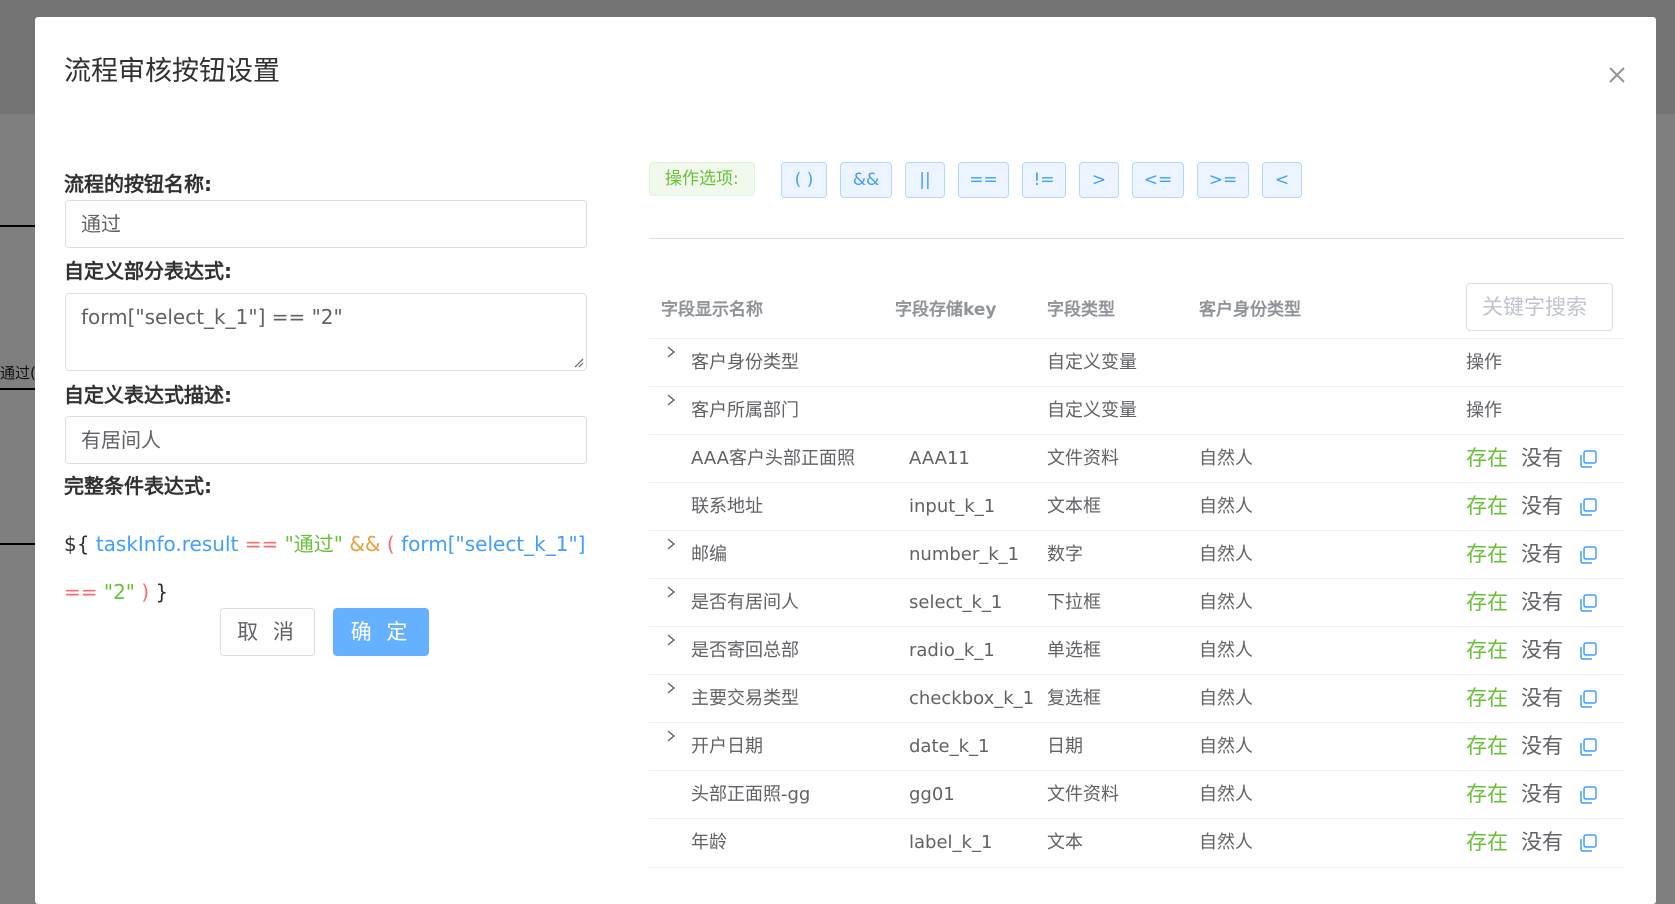  What do you see at coordinates (709, 554) in the screenshot?
I see `cell-display-name: 邮编` at bounding box center [709, 554].